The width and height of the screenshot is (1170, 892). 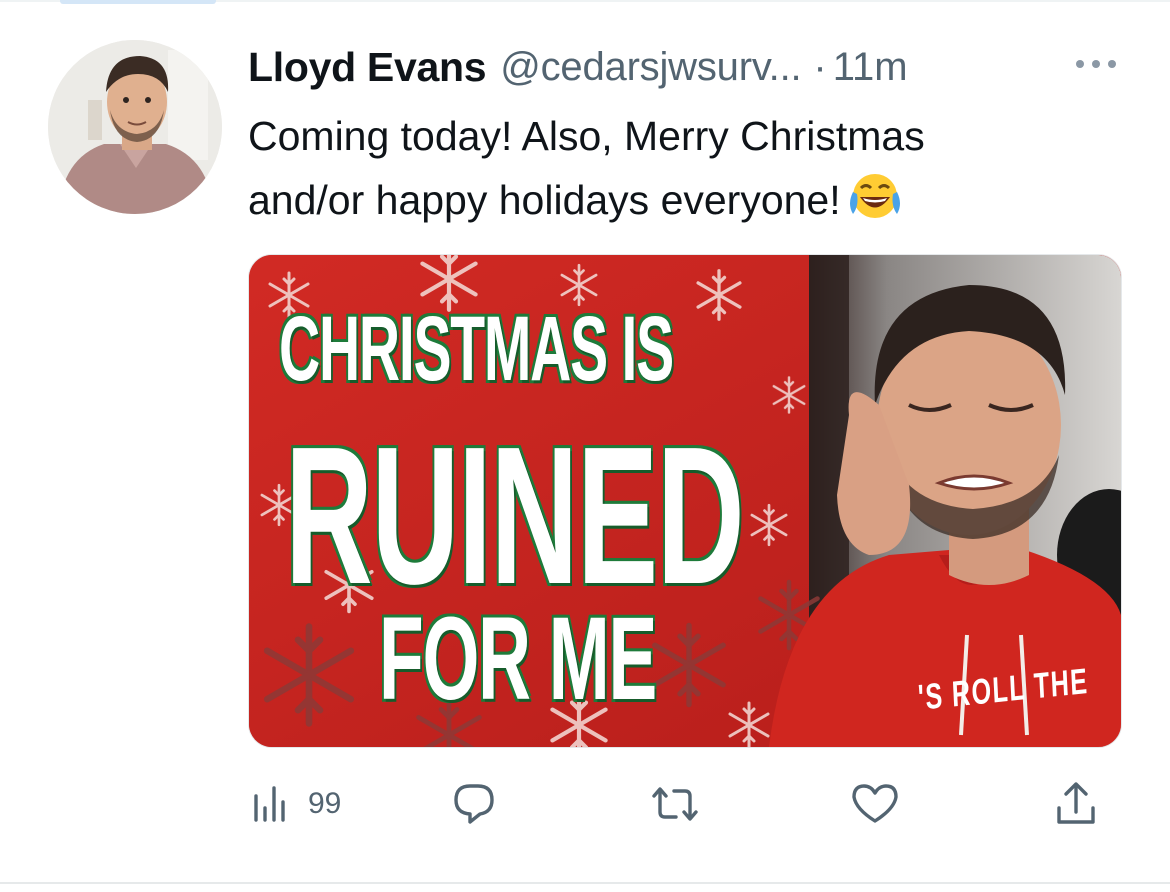 I want to click on face-with-tears-of-joy-emoji, so click(x=875, y=205).